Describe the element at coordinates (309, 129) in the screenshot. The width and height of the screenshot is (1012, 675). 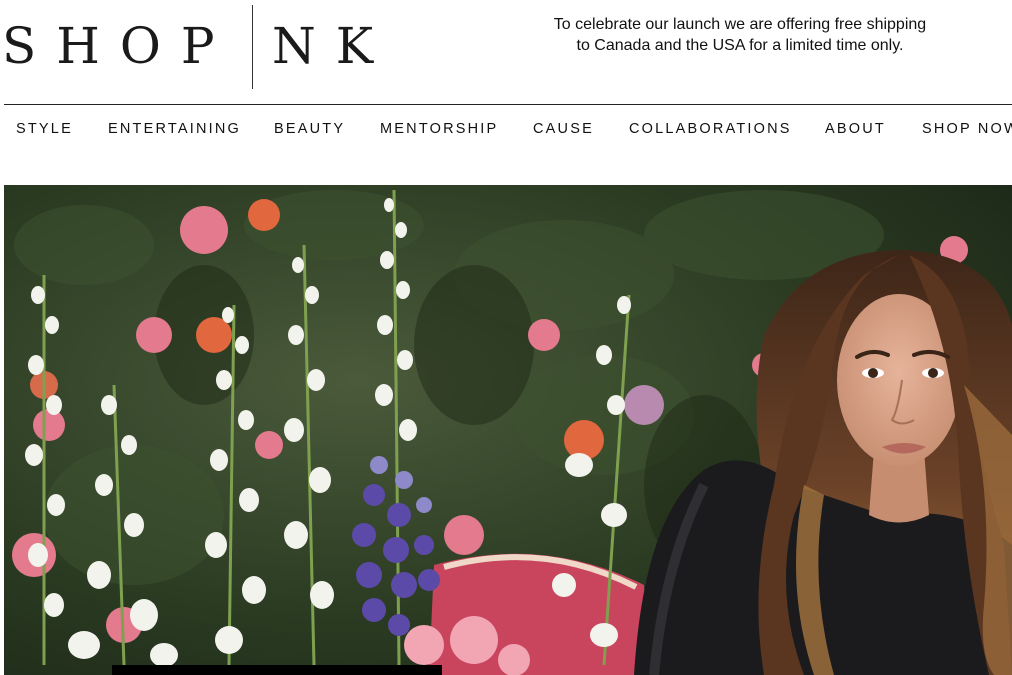
I see `nav-item-beauty: BEAUTY` at that location.